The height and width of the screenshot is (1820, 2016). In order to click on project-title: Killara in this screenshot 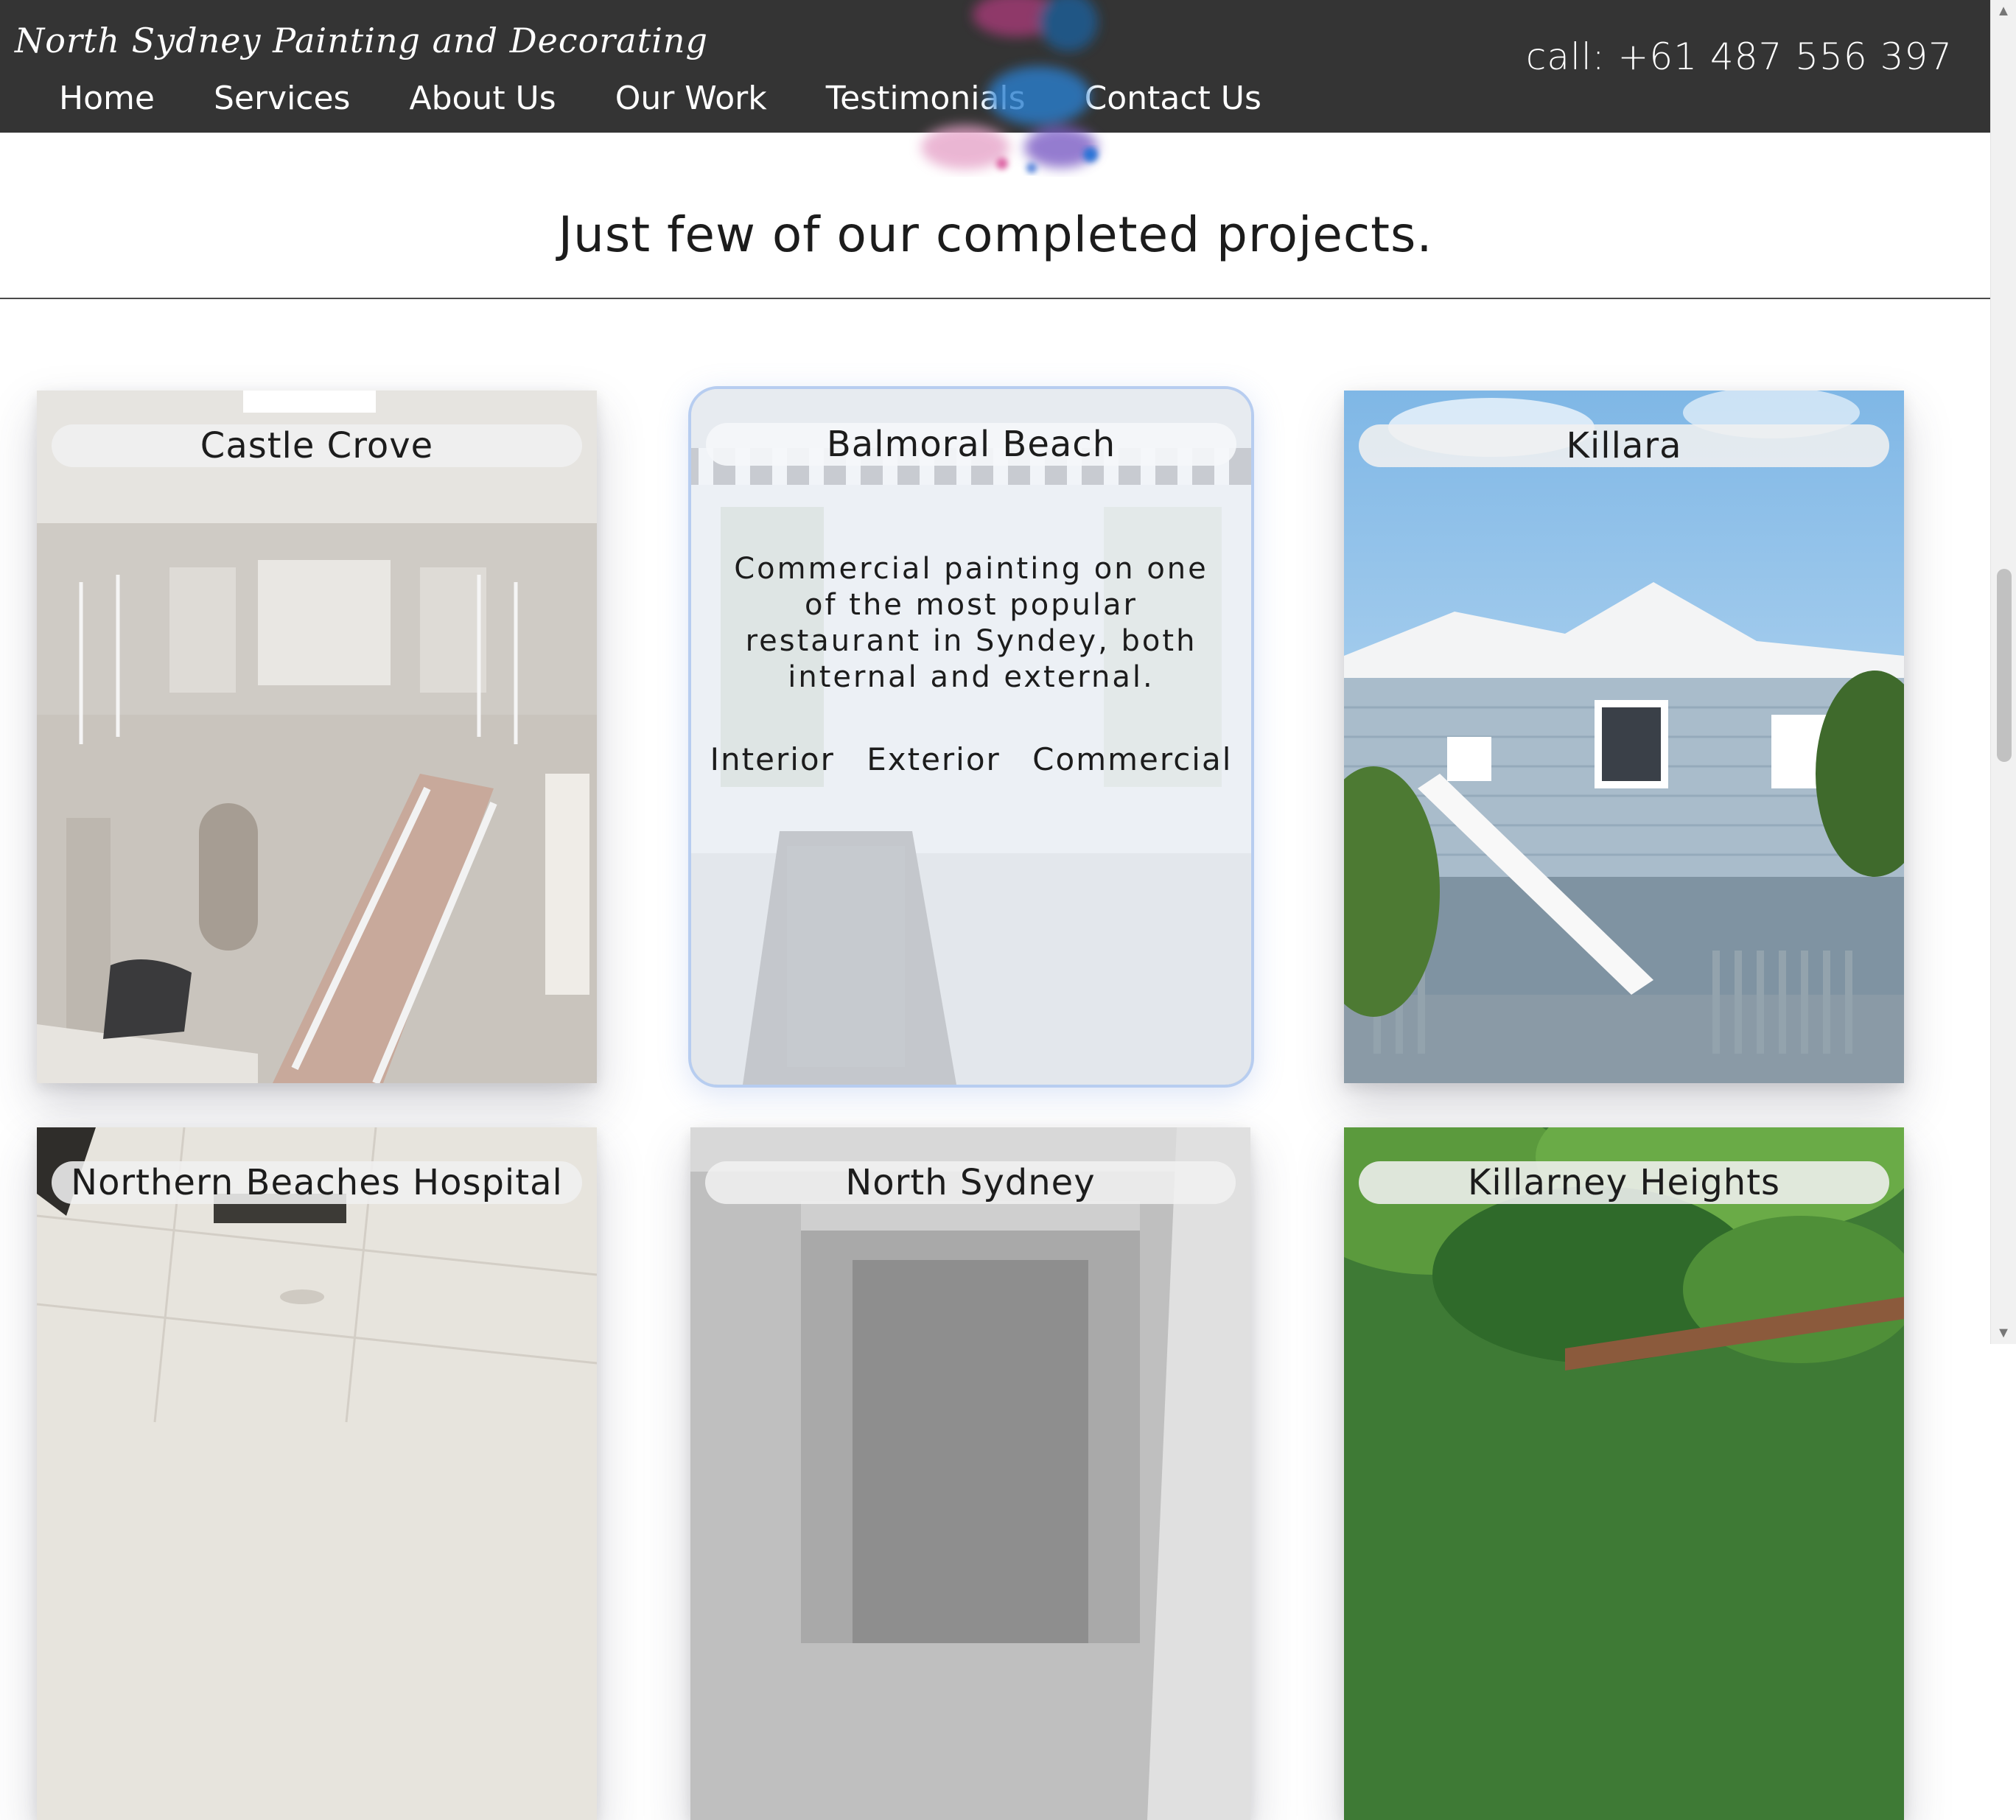, I will do `click(1624, 445)`.